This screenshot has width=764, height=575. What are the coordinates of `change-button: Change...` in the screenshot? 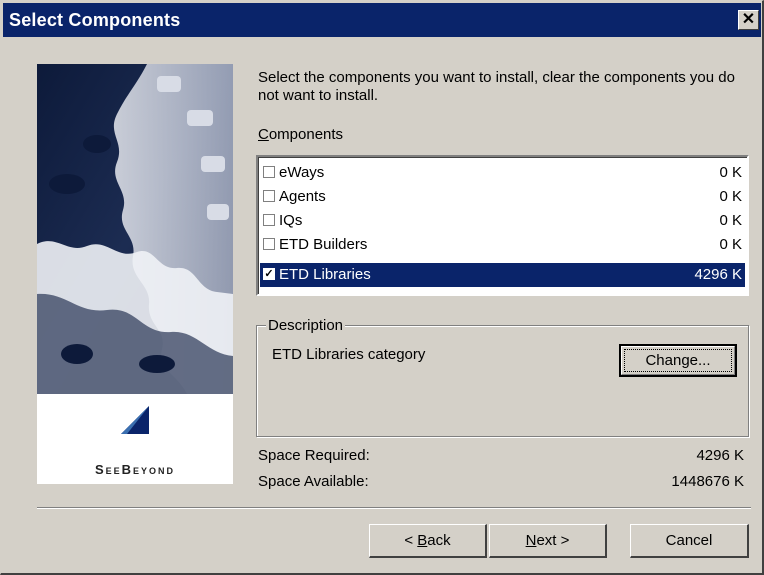 It's located at (678, 360).